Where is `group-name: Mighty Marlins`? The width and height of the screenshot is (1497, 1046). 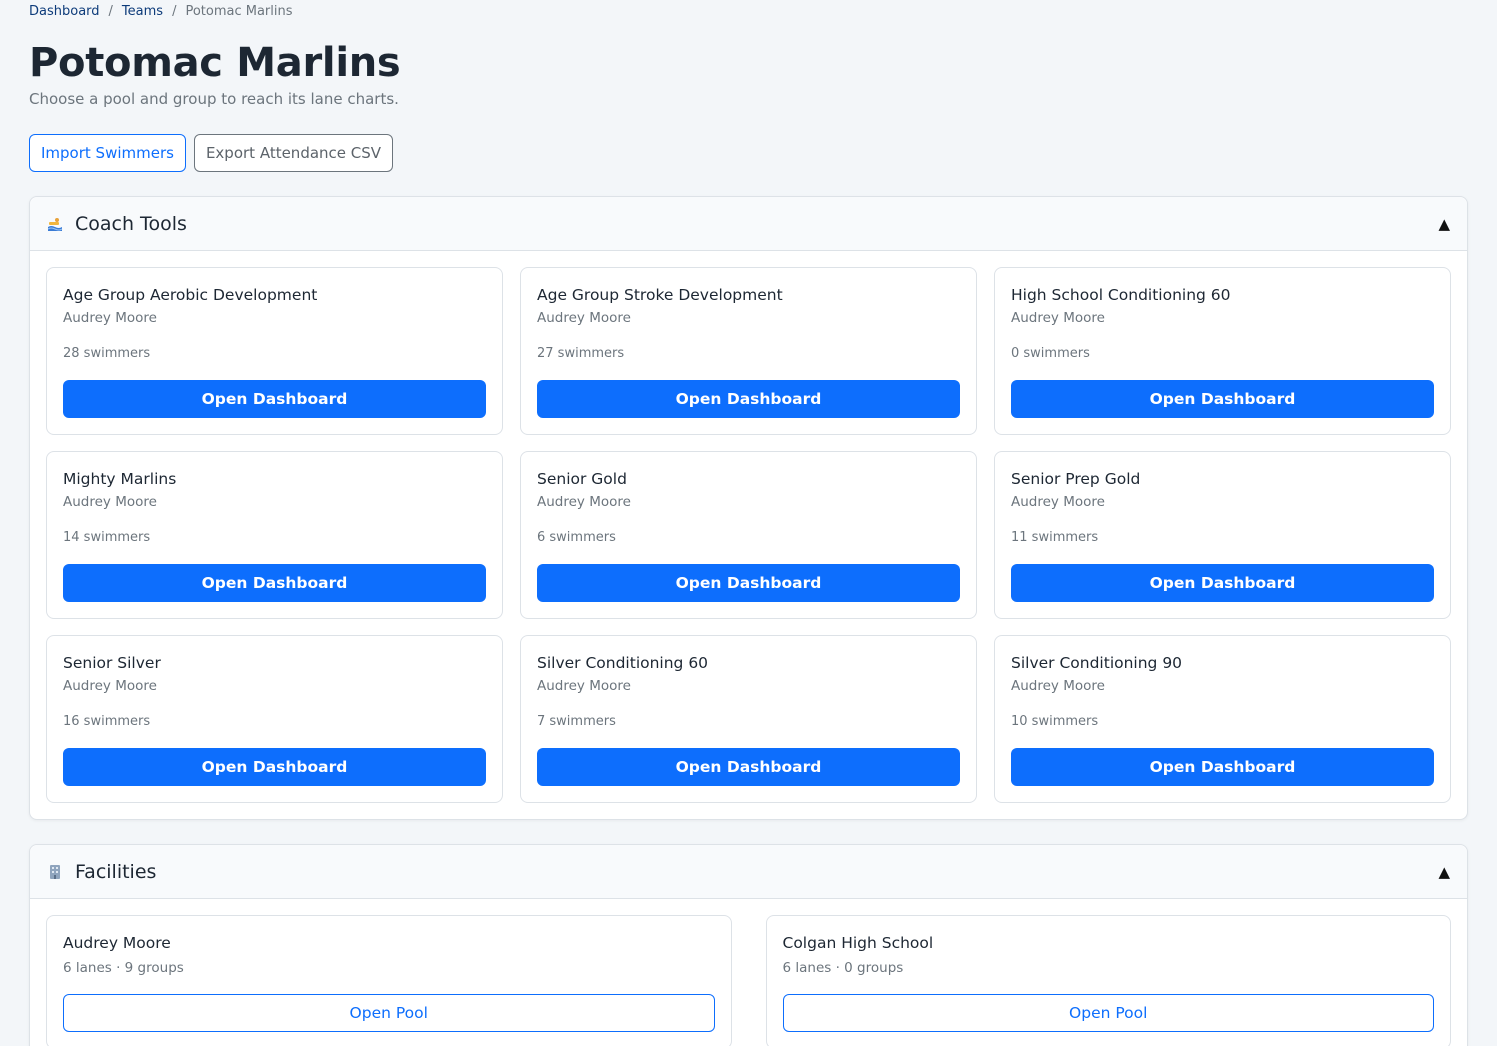
group-name: Mighty Marlins is located at coordinates (120, 479).